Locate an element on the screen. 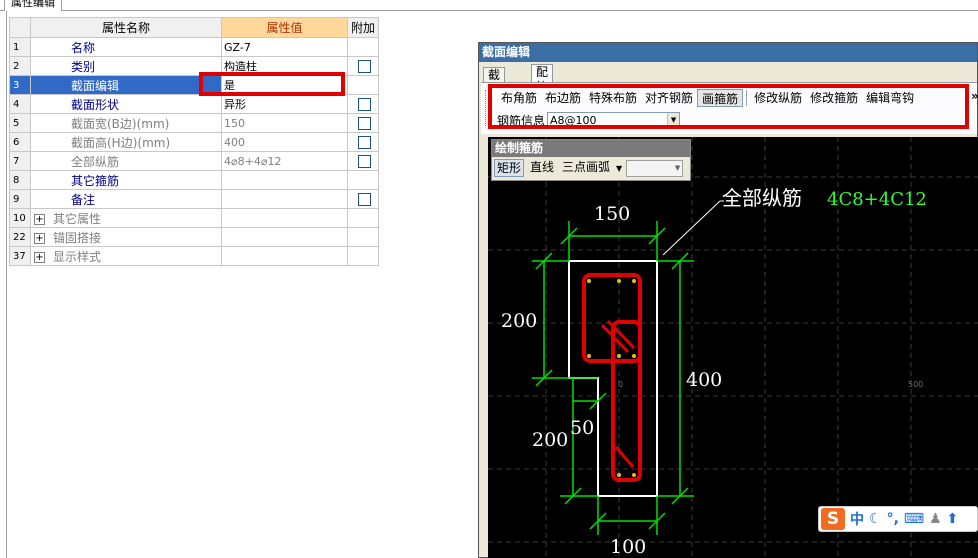 The image size is (978, 558). property-name: 全部纵筋 is located at coordinates (126, 161).